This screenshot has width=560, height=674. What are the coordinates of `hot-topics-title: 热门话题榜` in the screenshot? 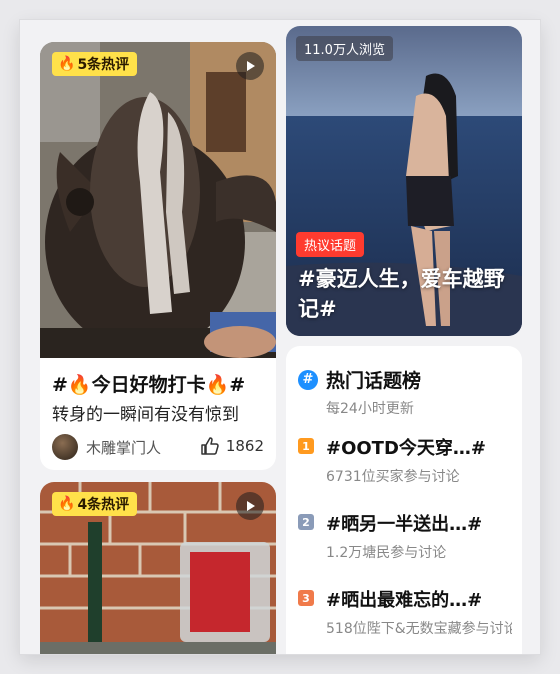 It's located at (374, 381).